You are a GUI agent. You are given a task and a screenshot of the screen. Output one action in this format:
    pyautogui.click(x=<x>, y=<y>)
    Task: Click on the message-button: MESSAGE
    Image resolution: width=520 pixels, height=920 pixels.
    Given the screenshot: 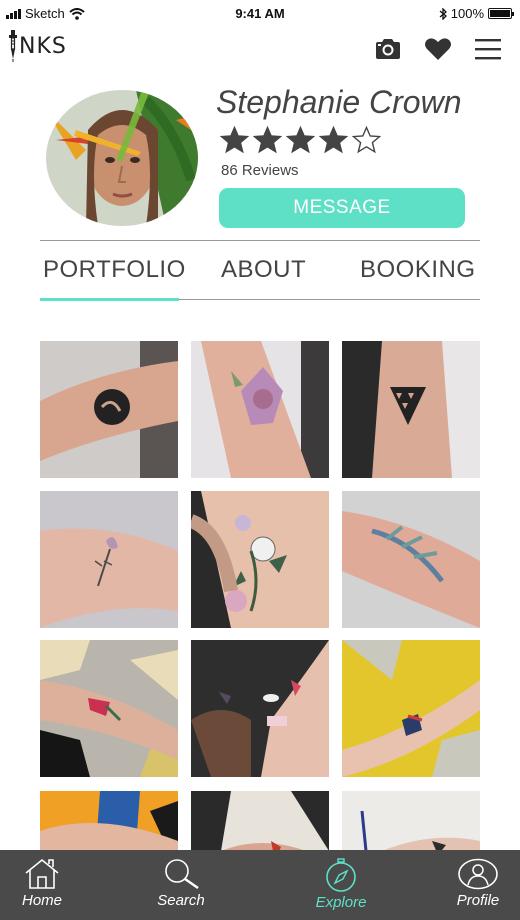 What is the action you would take?
    pyautogui.click(x=342, y=208)
    